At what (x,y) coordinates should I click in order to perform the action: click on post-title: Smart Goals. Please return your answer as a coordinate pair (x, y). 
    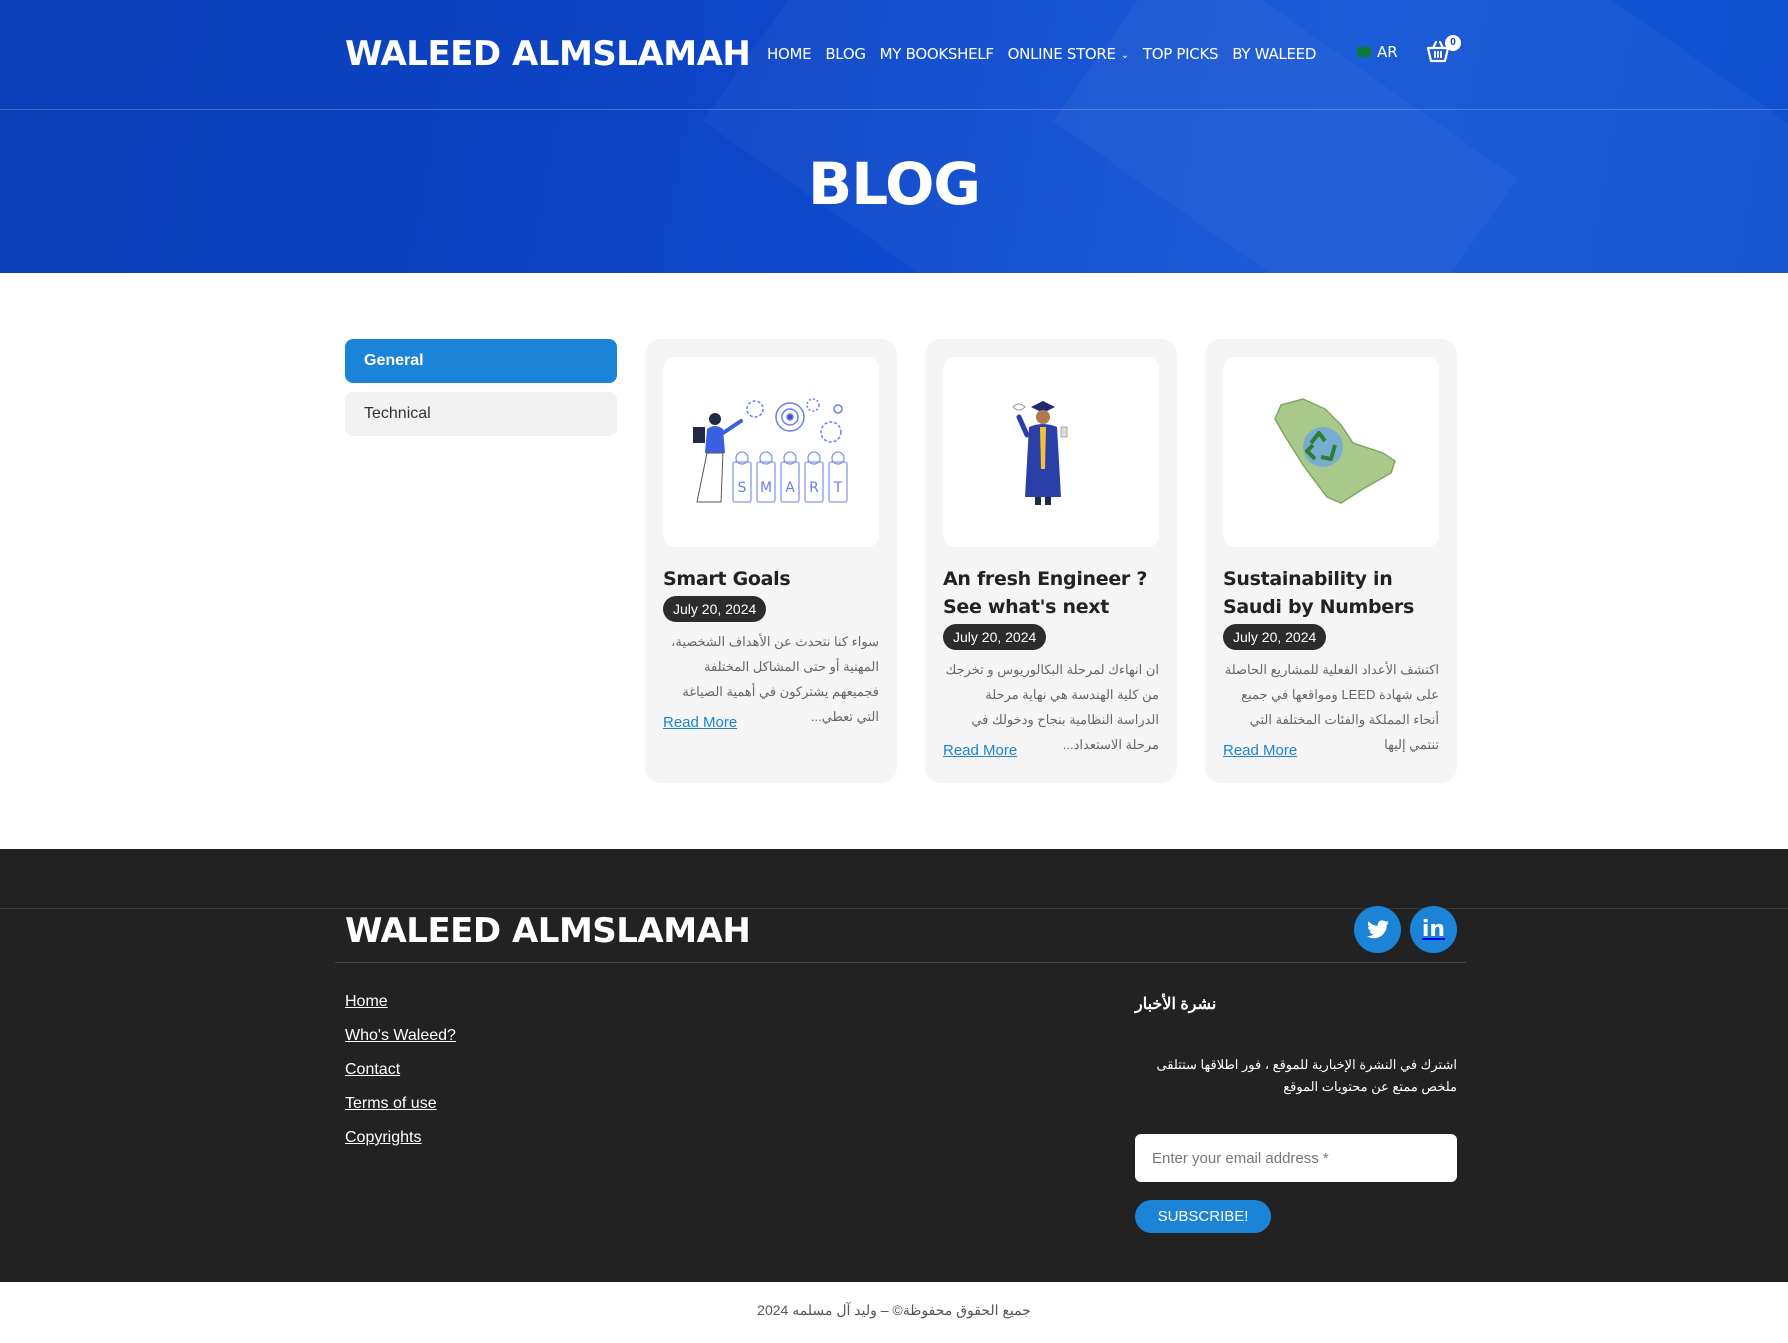
    Looking at the image, I should click on (773, 579).